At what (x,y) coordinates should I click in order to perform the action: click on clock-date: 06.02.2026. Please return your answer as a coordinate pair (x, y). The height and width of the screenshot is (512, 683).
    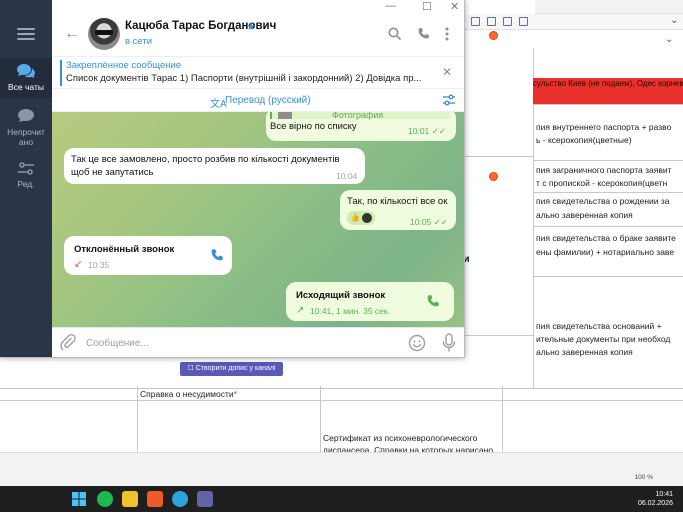
    Looking at the image, I should click on (655, 503).